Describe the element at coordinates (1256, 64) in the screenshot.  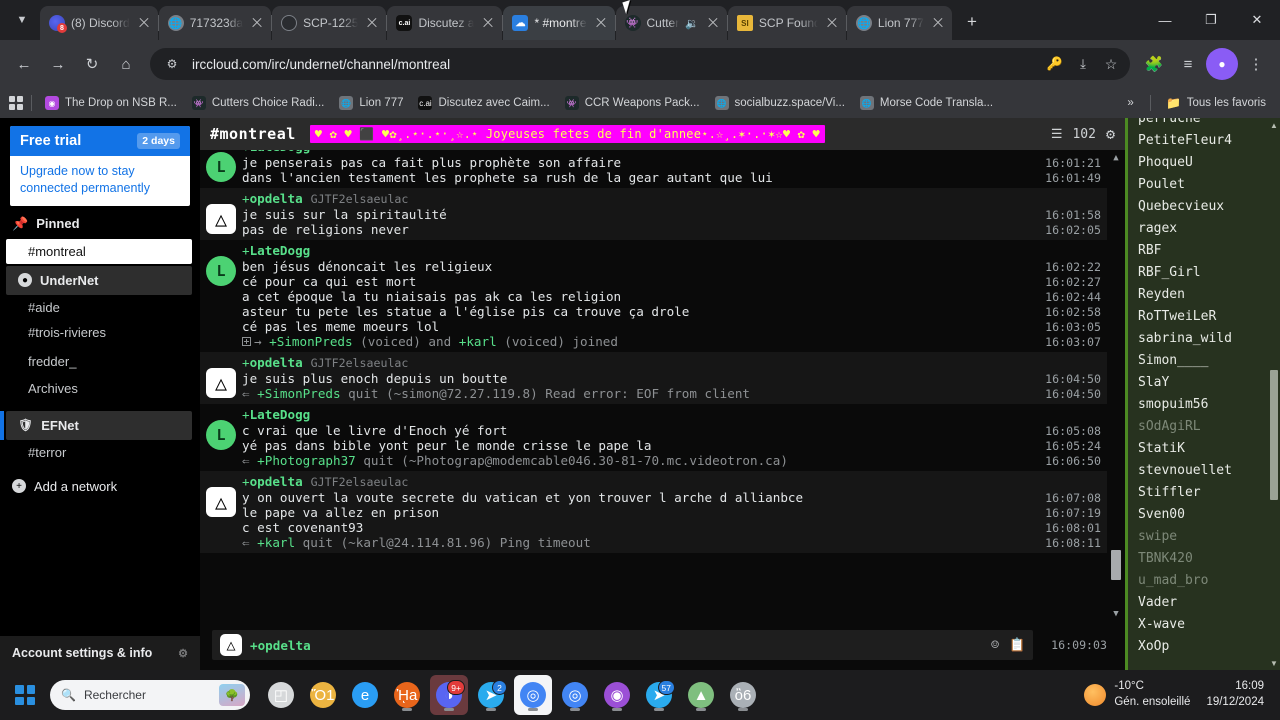
I see `browser-menu-icon: ⋮` at that location.